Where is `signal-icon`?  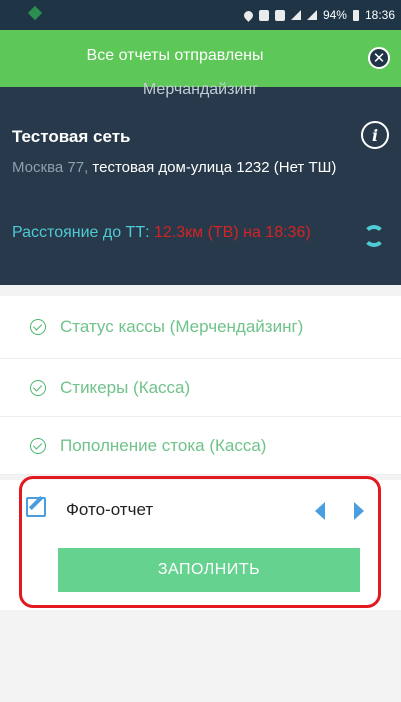
signal-icon is located at coordinates (295, 15).